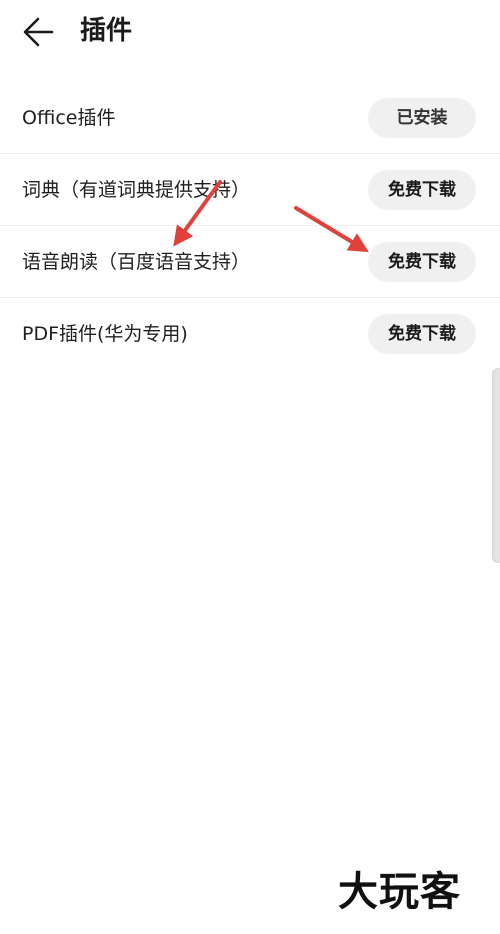 This screenshot has width=500, height=934. Describe the element at coordinates (136, 190) in the screenshot. I see `plugin-label-dictionary: 词典（有道词典提供支持）` at that location.